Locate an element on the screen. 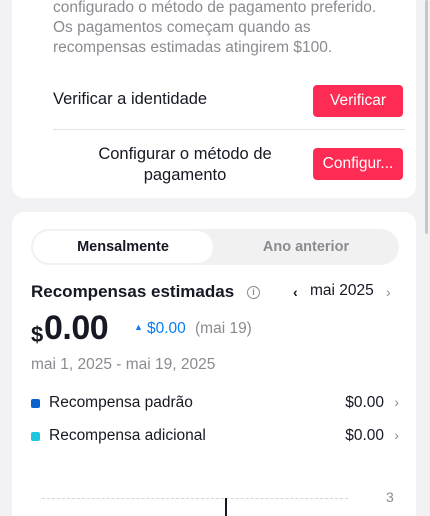 The width and height of the screenshot is (430, 516). legend-label: Recompensa padrão is located at coordinates (121, 402).